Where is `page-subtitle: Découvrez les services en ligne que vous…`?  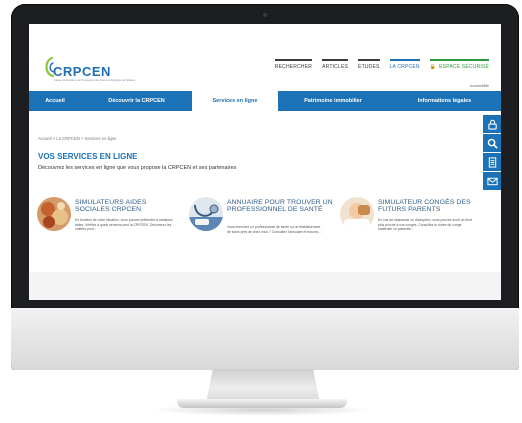
page-subtitle: Découvrez les services en ligne que vous… is located at coordinates (137, 168).